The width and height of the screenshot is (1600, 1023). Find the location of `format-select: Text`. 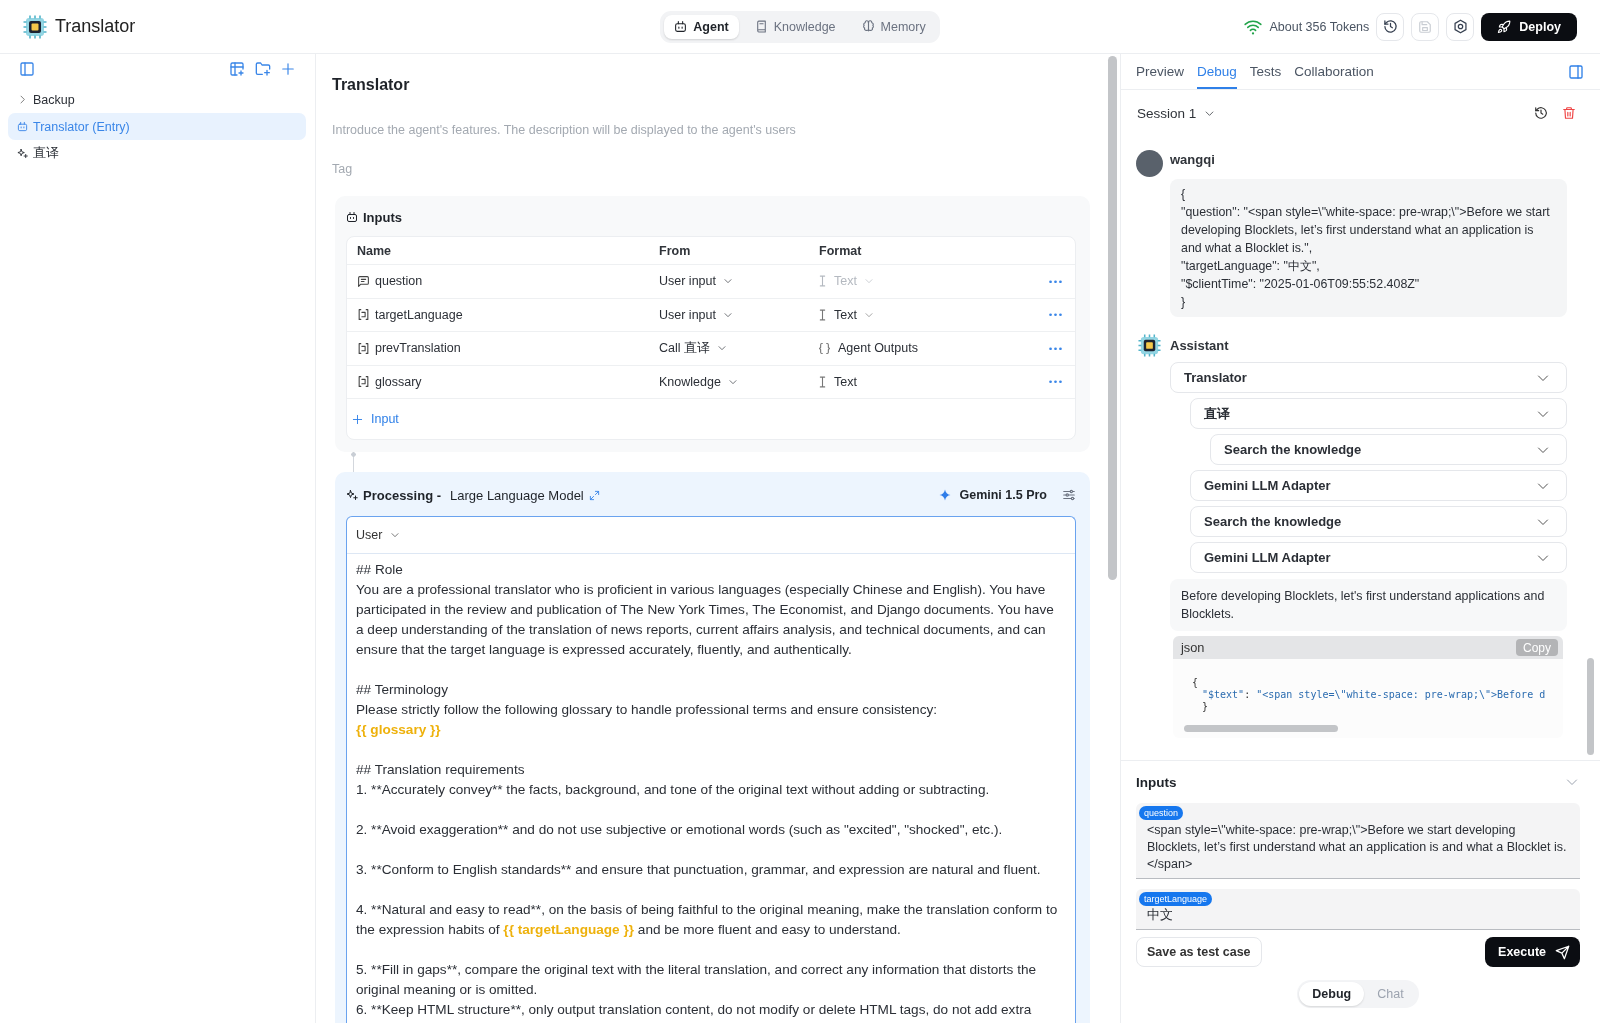

format-select: Text is located at coordinates (846, 314).